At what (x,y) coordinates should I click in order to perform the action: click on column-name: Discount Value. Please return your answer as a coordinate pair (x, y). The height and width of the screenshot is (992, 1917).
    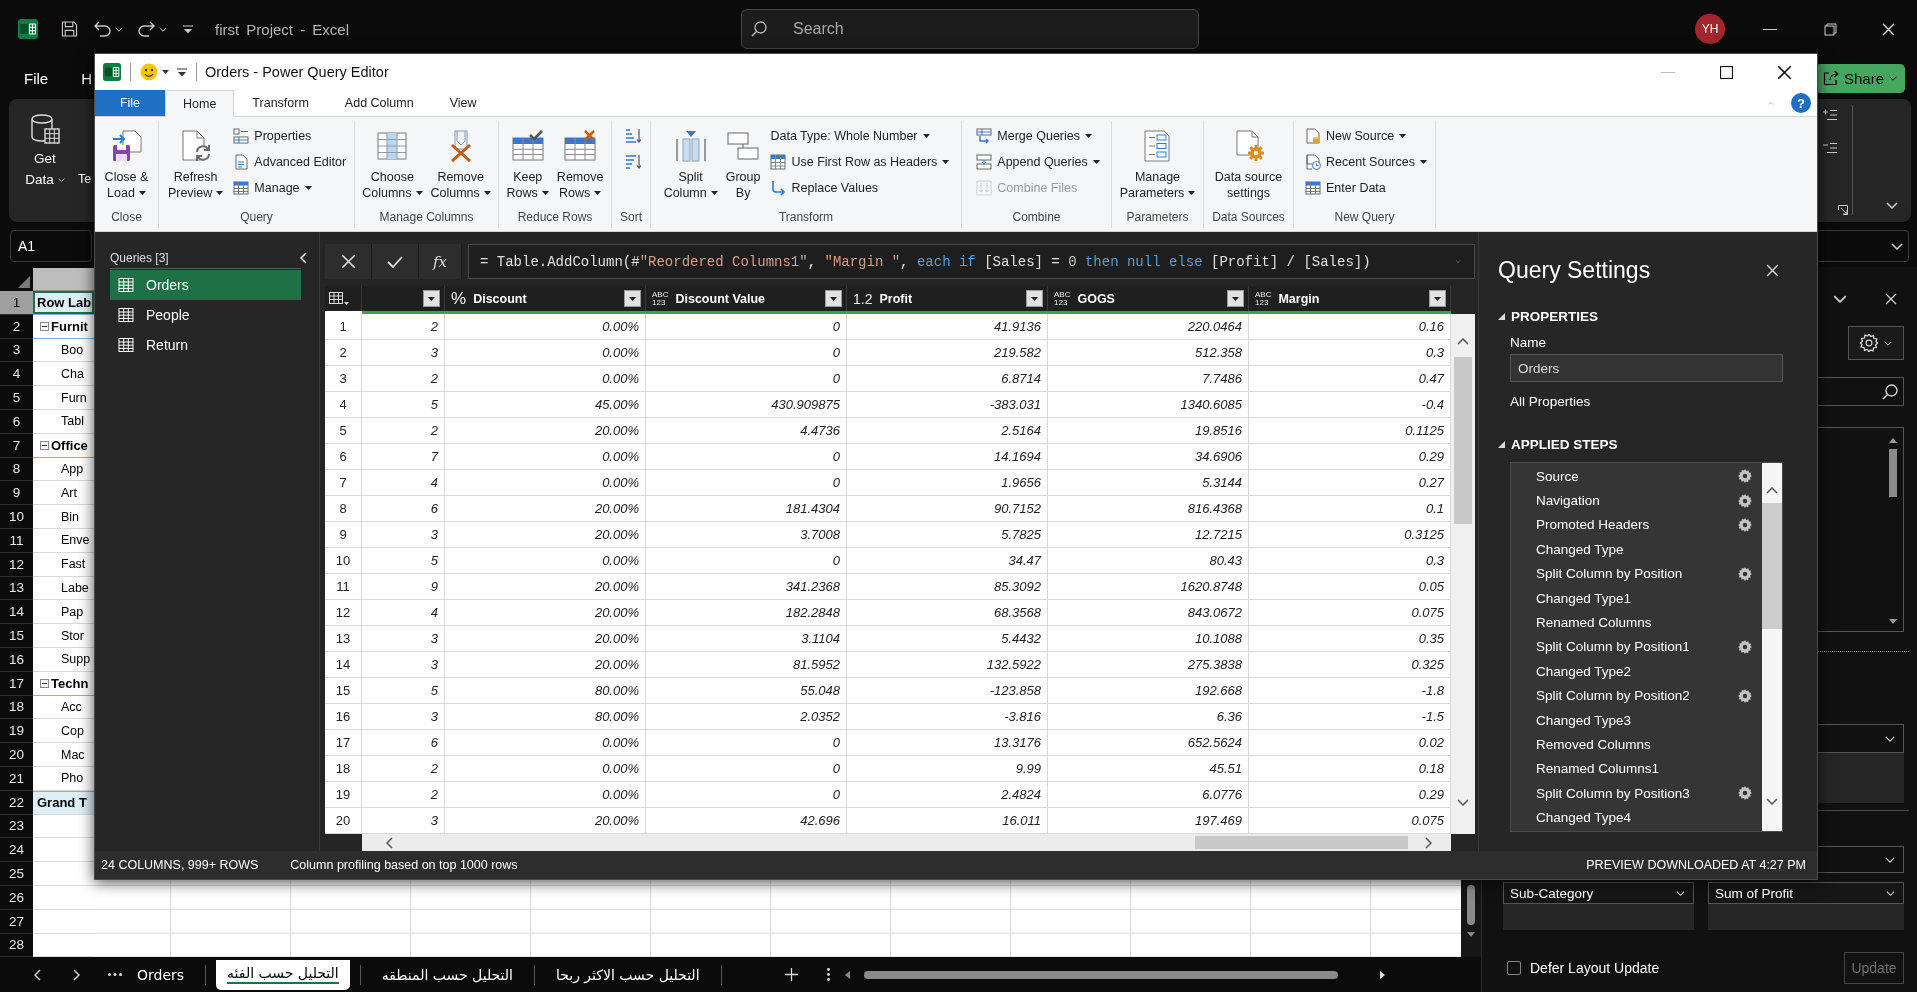
    Looking at the image, I should click on (720, 298).